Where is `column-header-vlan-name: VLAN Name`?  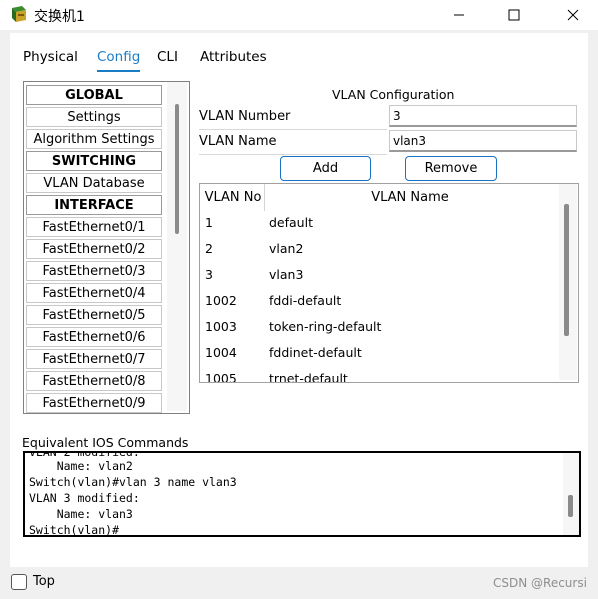
column-header-vlan-name: VLAN Name is located at coordinates (410, 197).